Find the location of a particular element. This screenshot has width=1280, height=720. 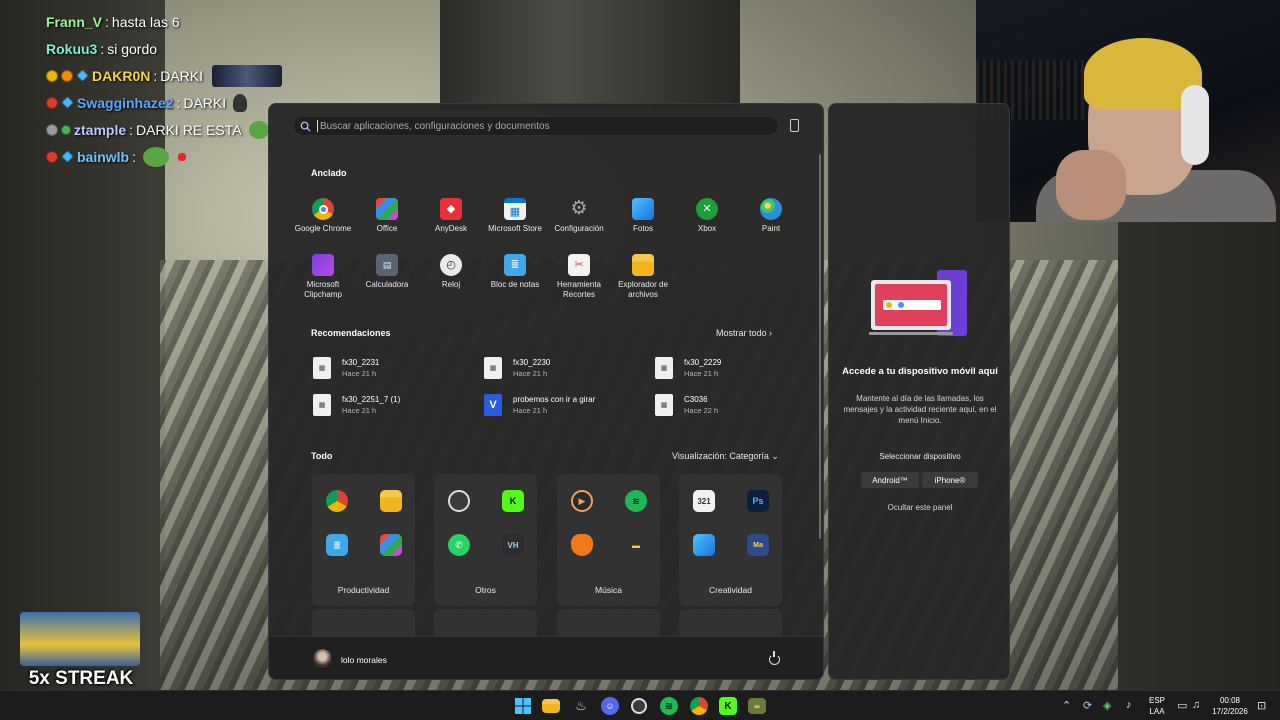

store-icon: ▦ is located at coordinates (515, 209).